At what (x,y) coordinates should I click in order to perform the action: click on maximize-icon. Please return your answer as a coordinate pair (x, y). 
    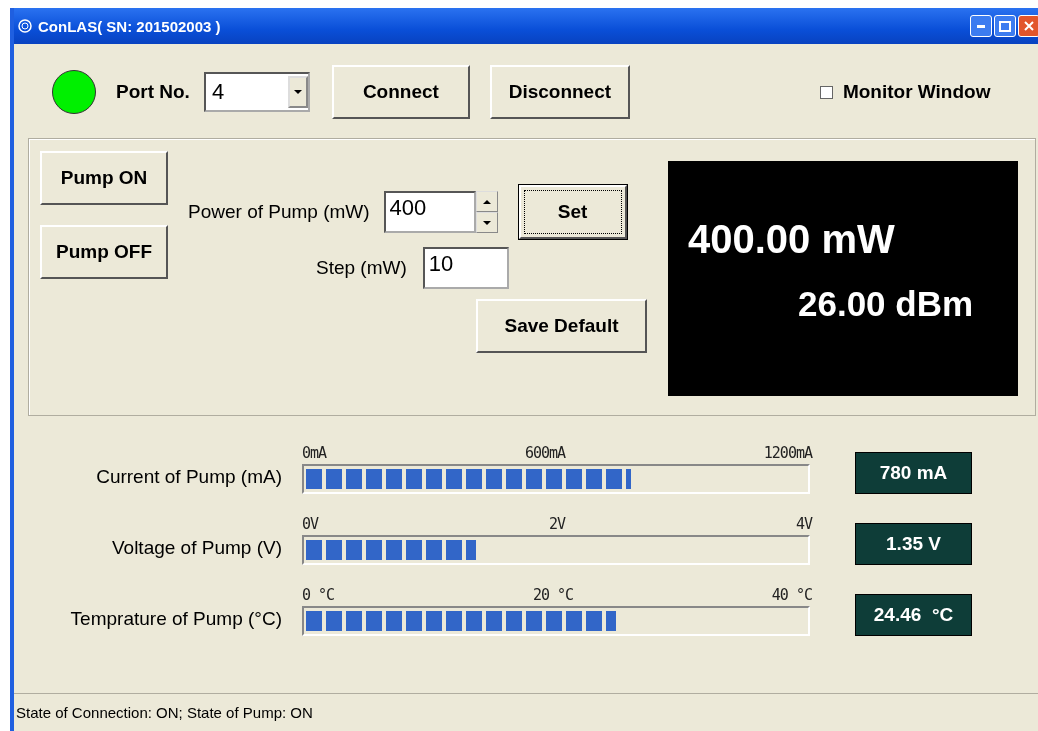
    Looking at the image, I should click on (1005, 26).